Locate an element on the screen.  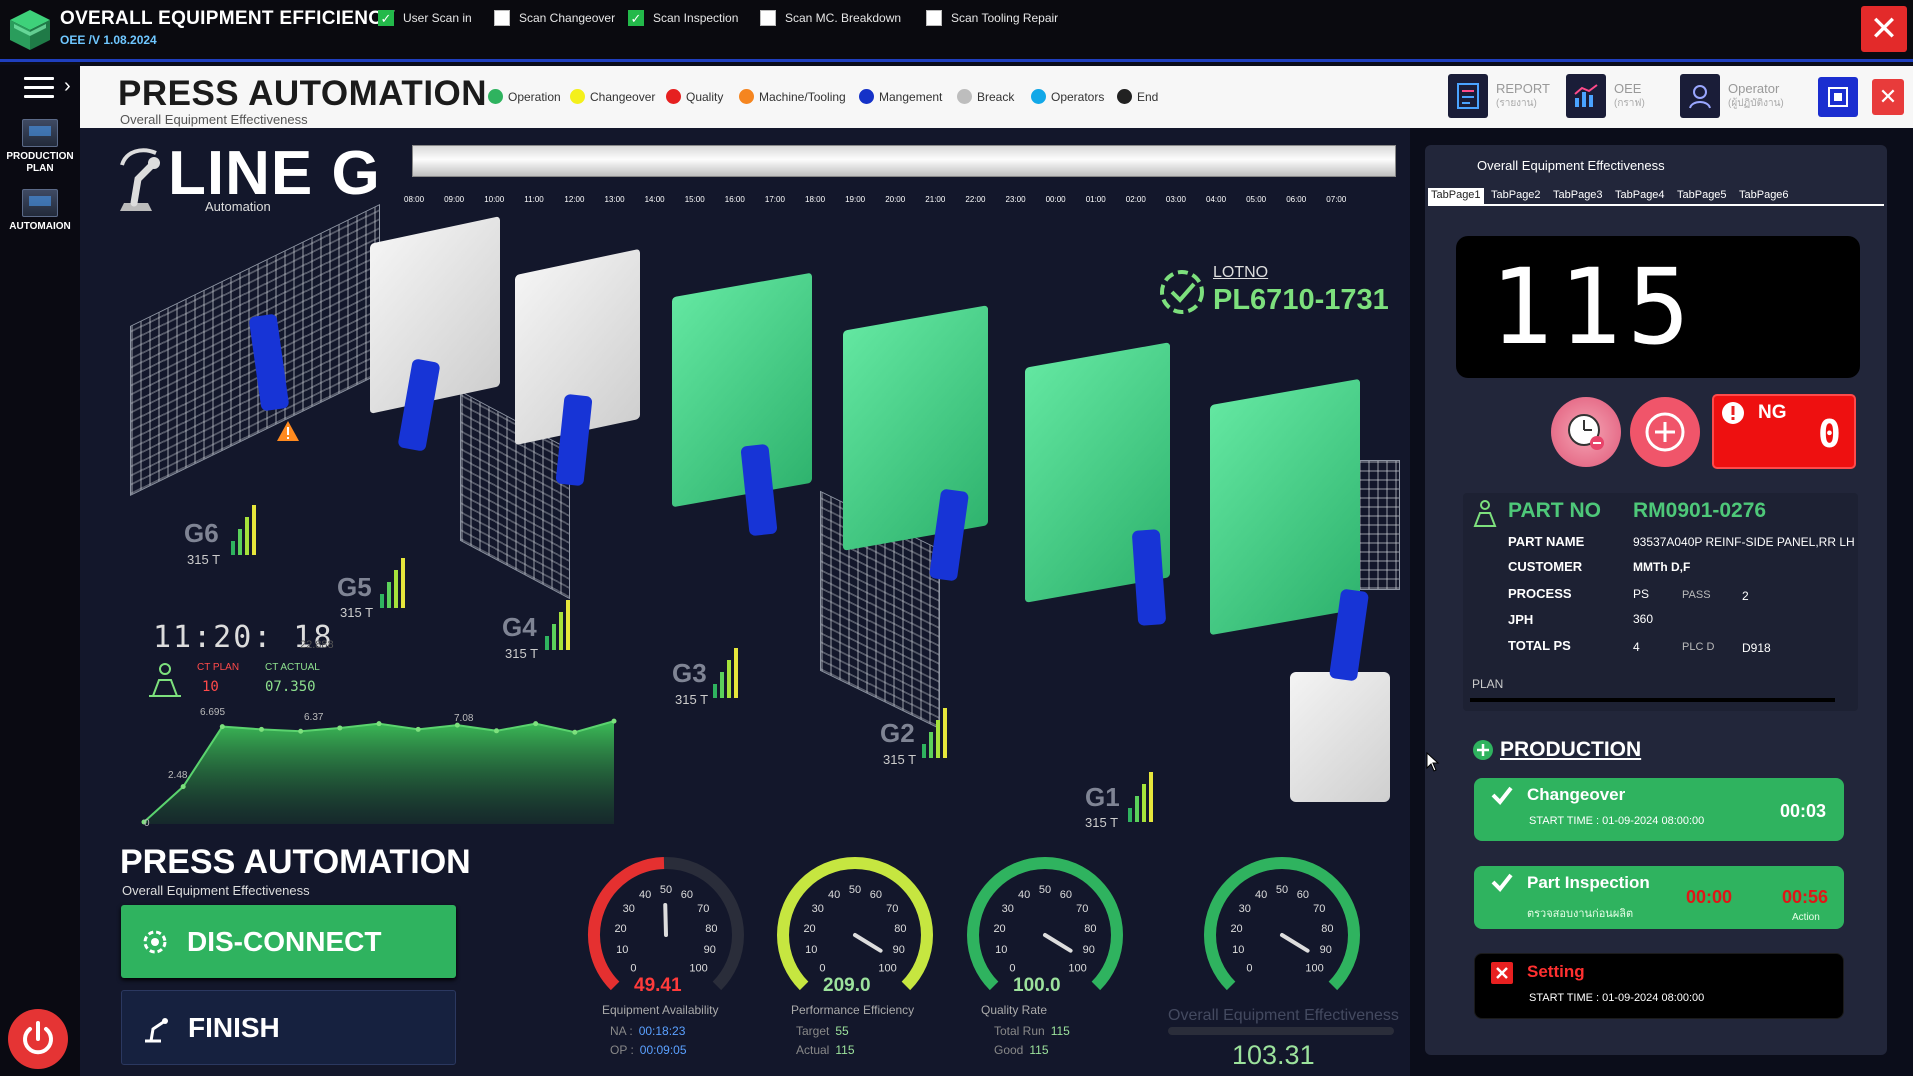
sidebar-item-automation: AUTOMAION is located at coordinates (40, 211).